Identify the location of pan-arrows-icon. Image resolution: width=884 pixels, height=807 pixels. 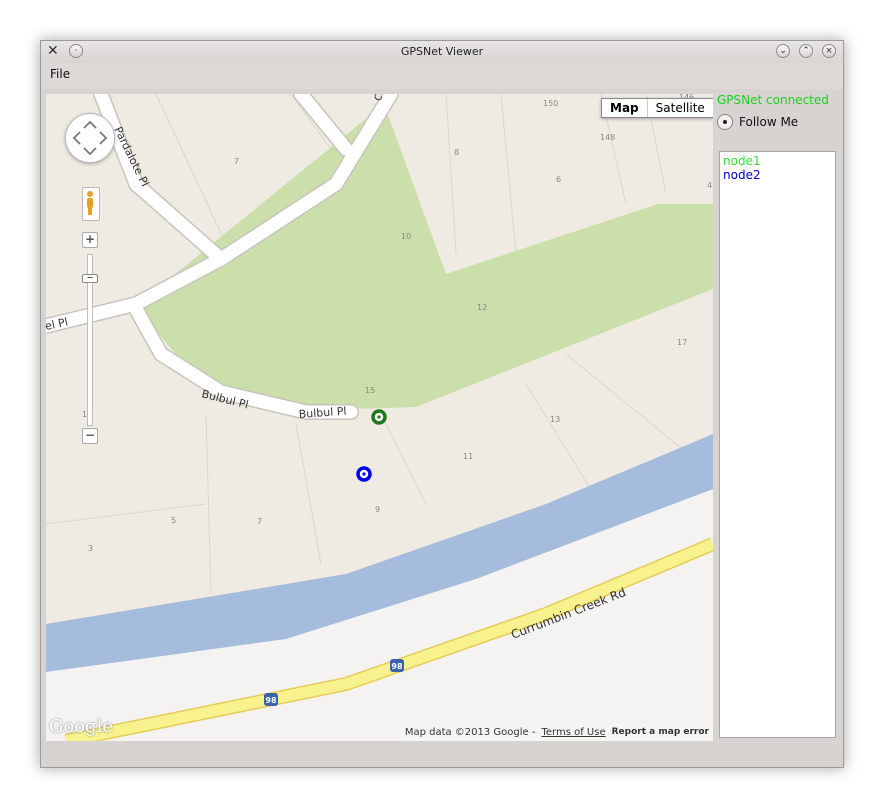
(90, 138).